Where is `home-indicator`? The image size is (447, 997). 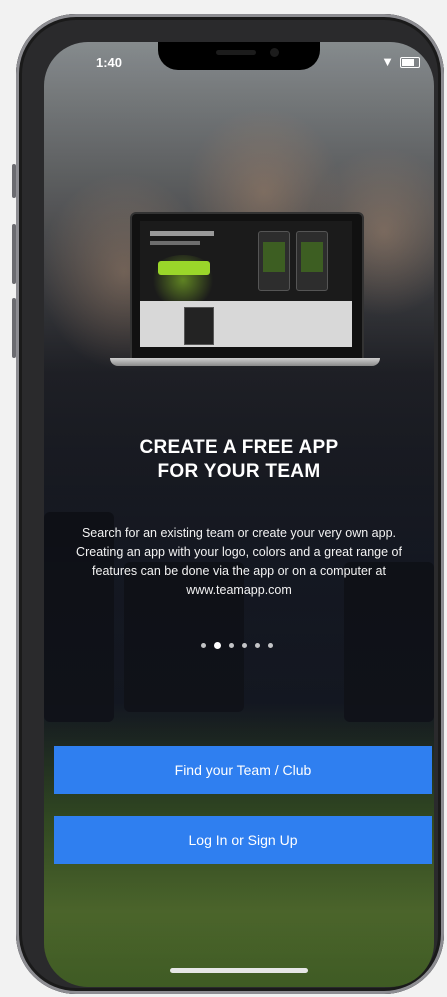
home-indicator is located at coordinates (239, 970).